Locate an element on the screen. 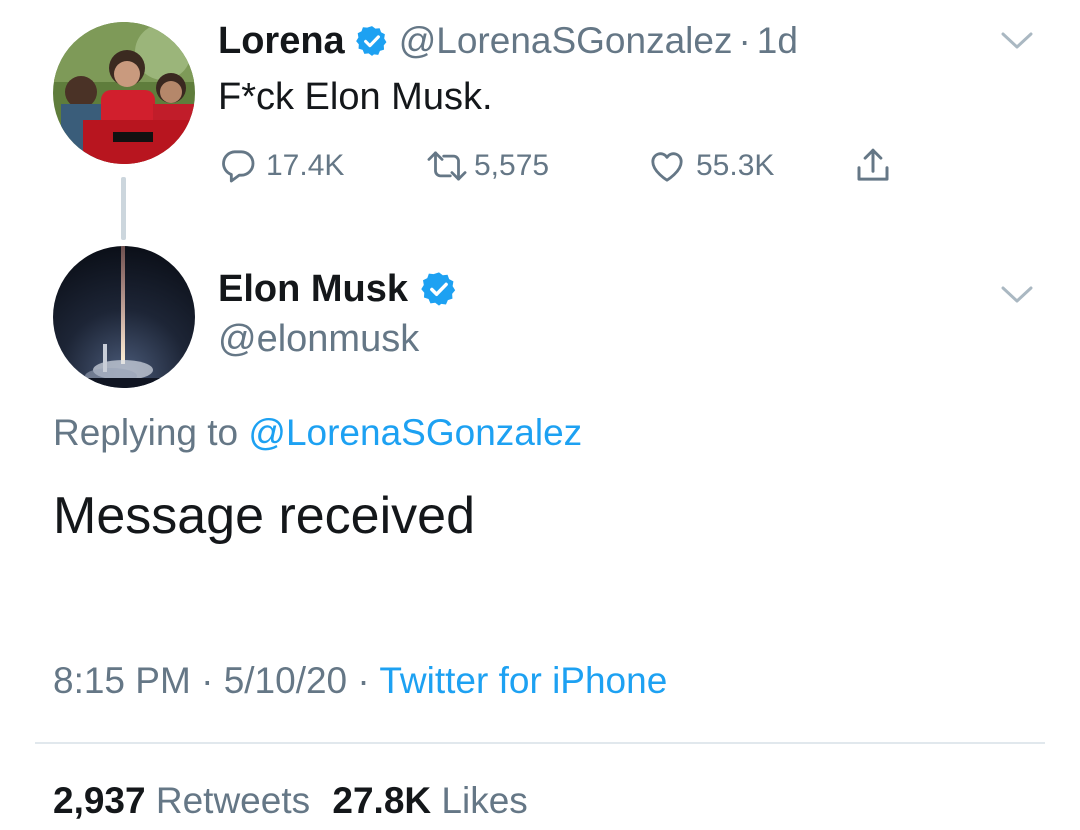  retweets-total: 2,937 is located at coordinates (99, 800).